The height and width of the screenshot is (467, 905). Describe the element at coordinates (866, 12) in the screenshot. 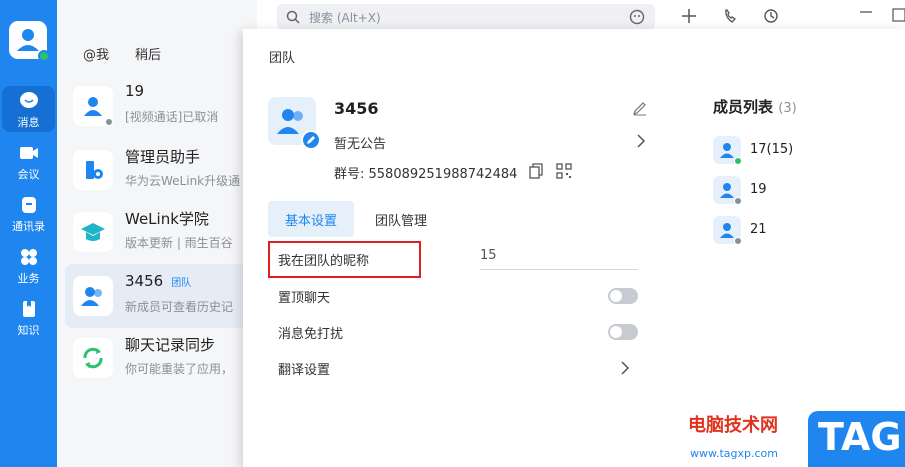

I see `minimize-icon` at that location.